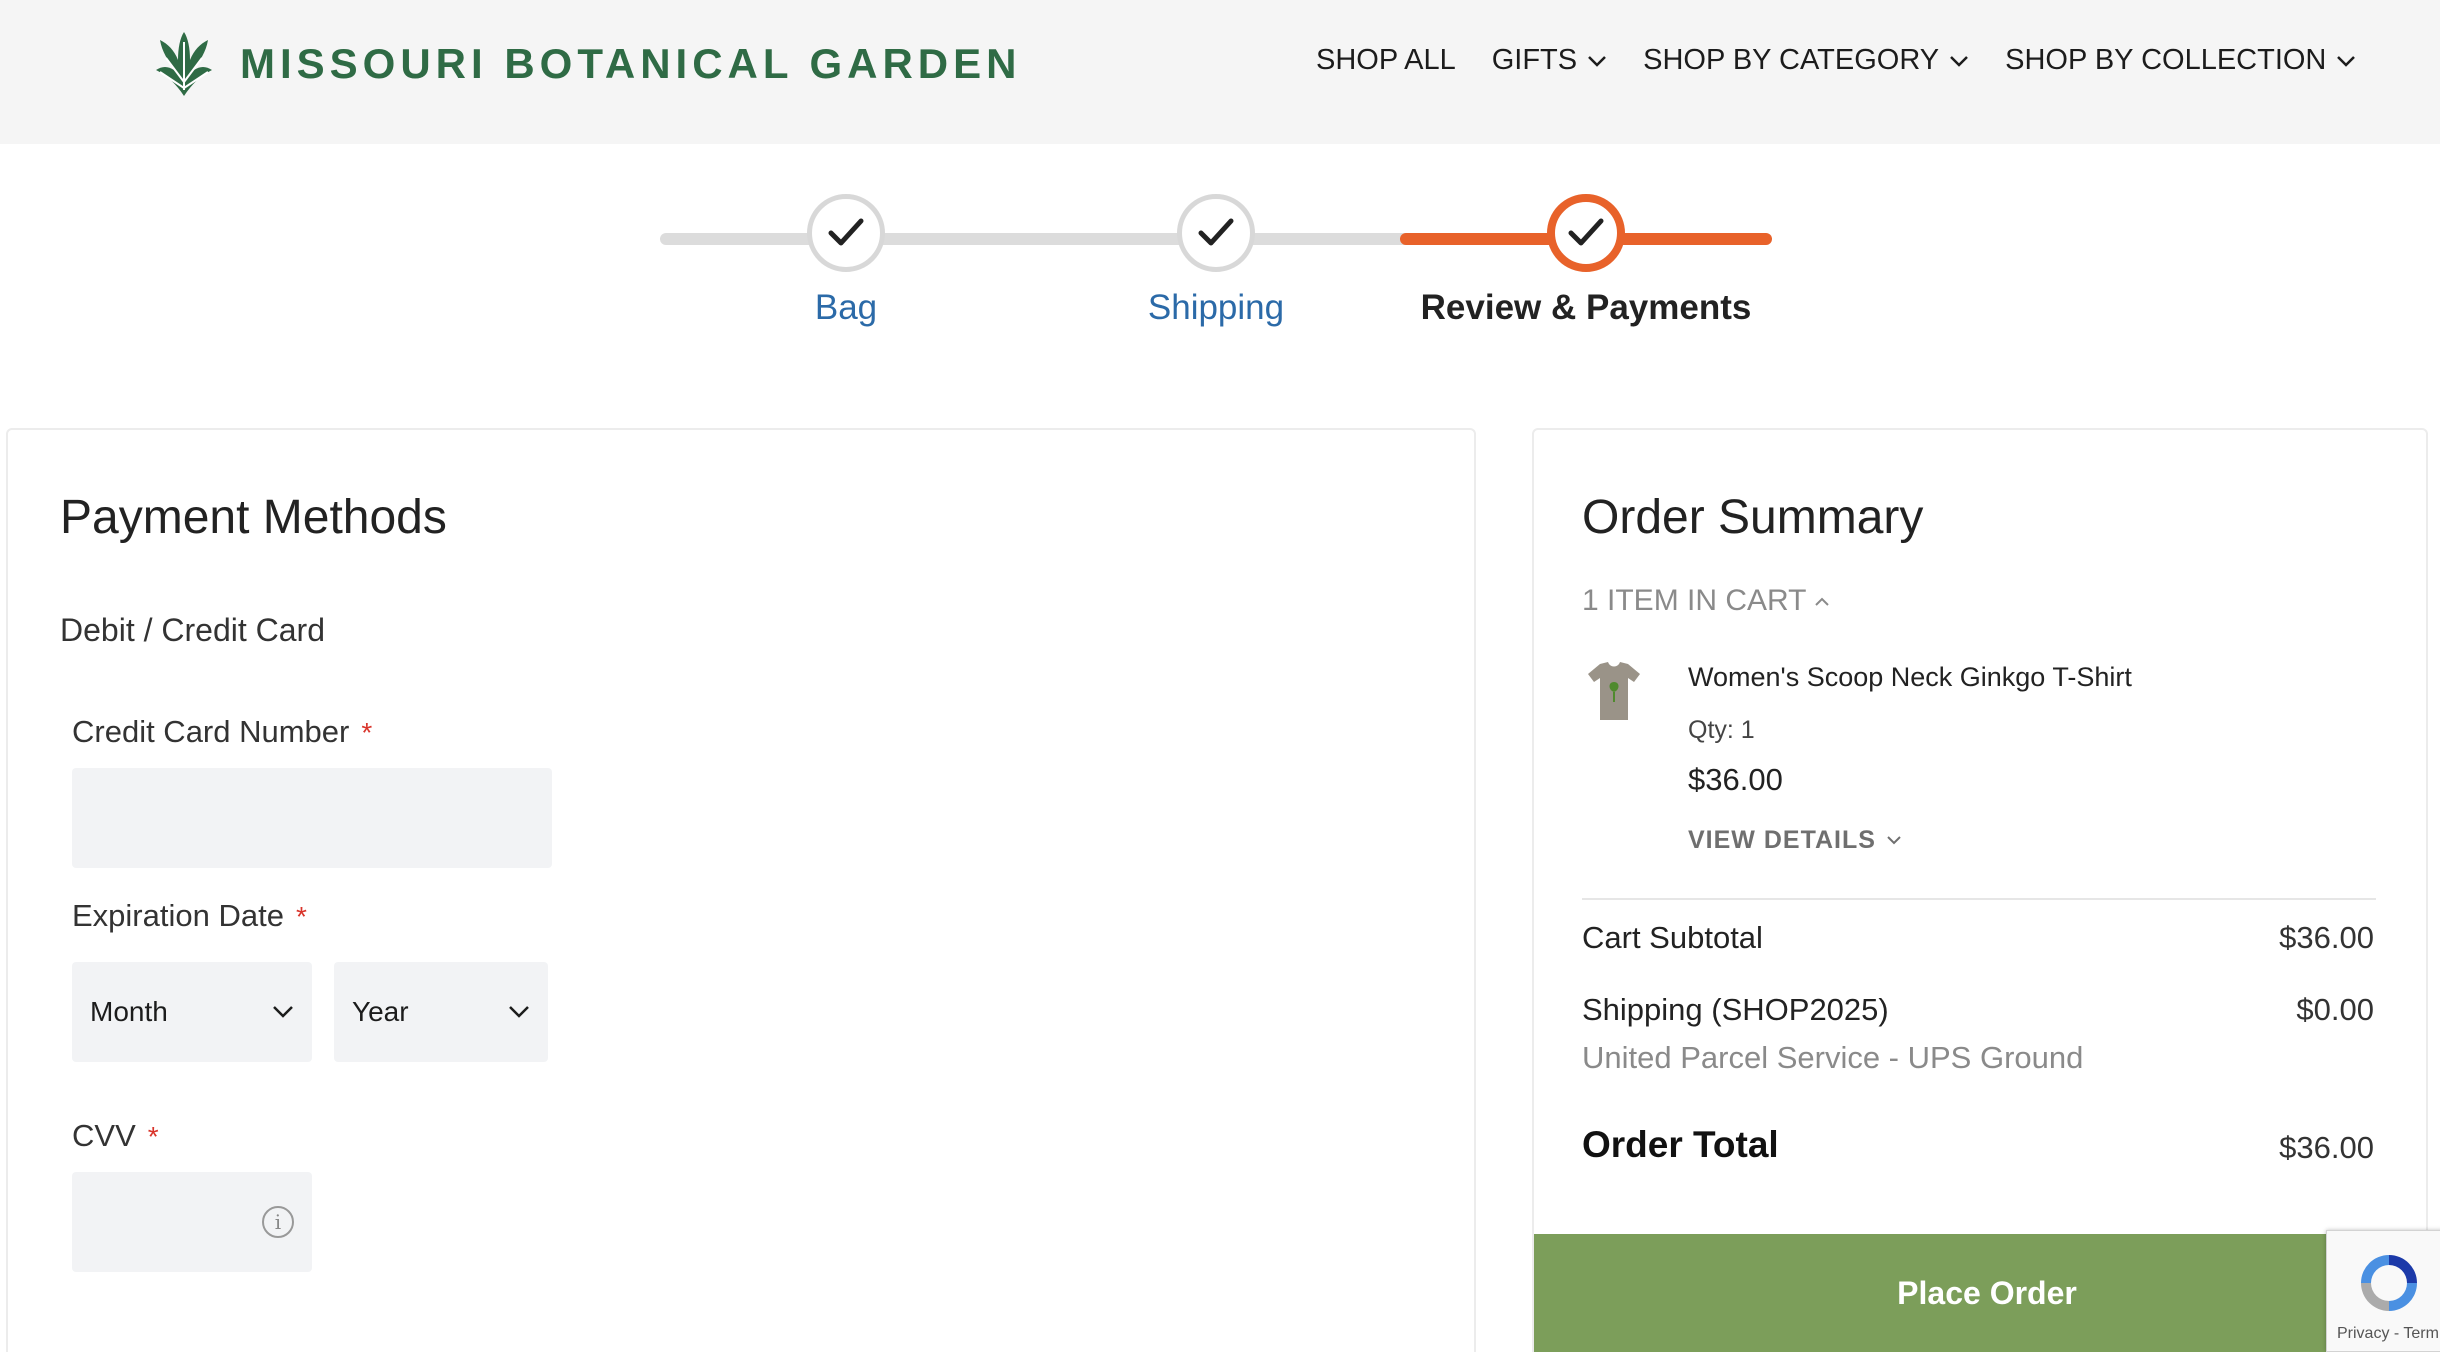 The width and height of the screenshot is (2440, 1352). I want to click on card-number-label: Credit Card Number *, so click(222, 732).